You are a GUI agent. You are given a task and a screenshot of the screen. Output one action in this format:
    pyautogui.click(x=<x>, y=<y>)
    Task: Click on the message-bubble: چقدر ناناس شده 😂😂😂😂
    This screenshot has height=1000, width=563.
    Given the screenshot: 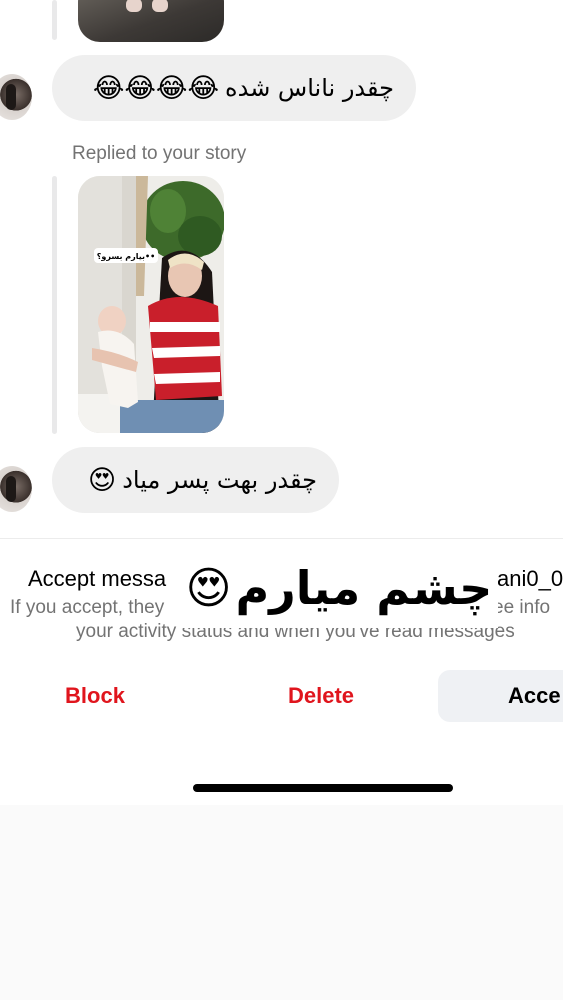 What is the action you would take?
    pyautogui.click(x=234, y=88)
    